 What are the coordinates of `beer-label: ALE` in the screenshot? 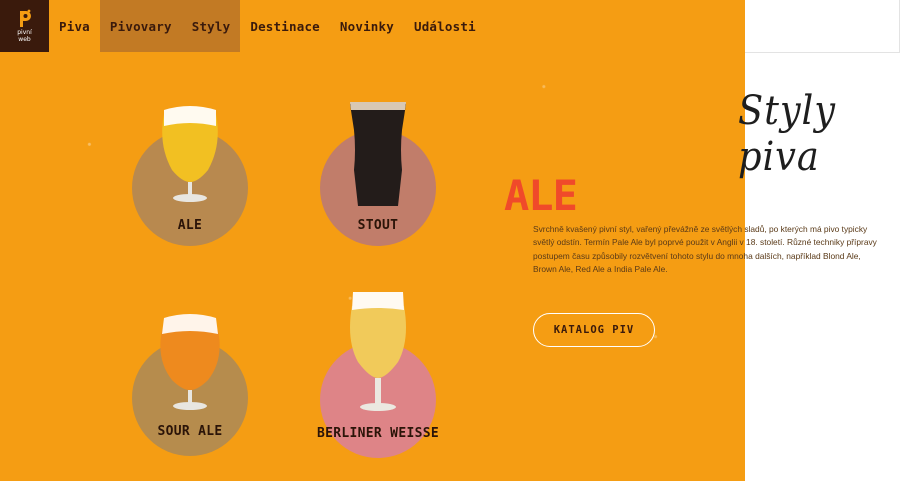 It's located at (190, 225).